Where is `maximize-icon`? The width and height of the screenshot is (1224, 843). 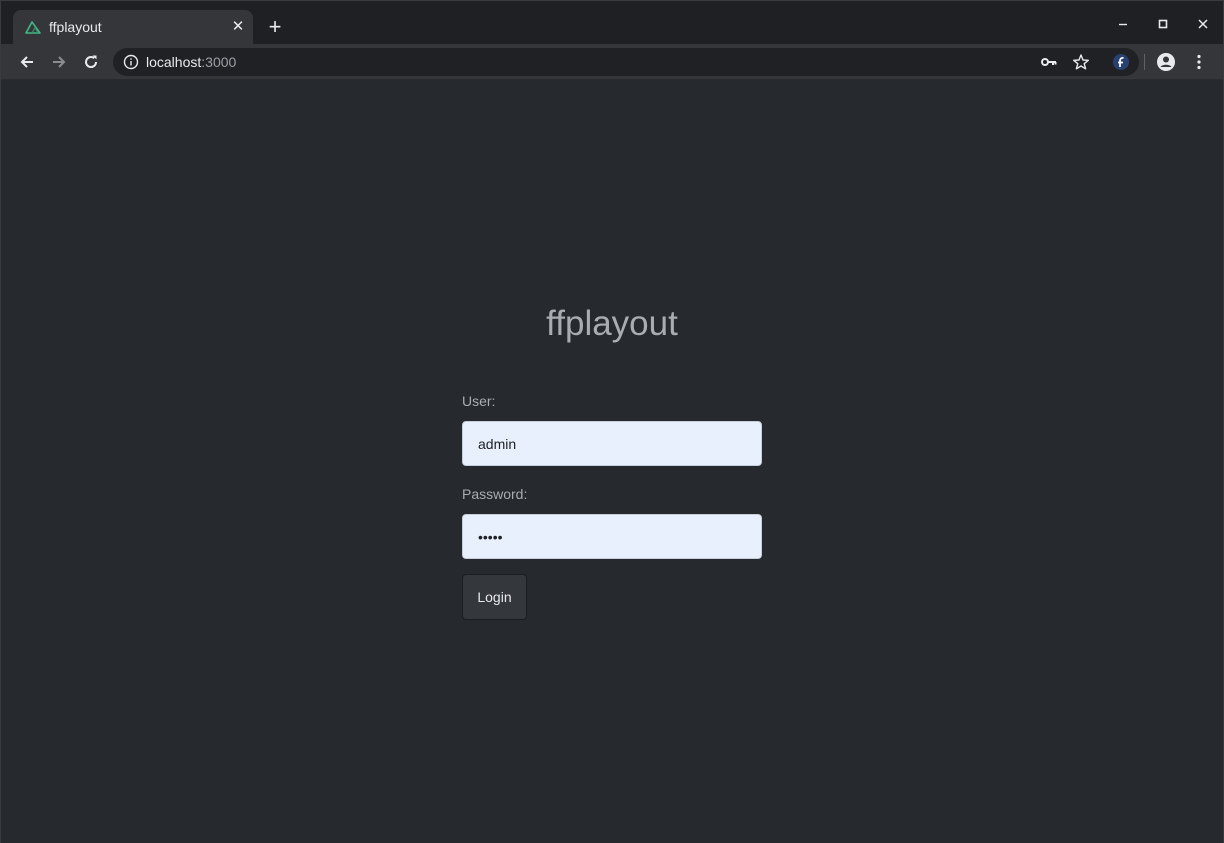 maximize-icon is located at coordinates (1163, 24).